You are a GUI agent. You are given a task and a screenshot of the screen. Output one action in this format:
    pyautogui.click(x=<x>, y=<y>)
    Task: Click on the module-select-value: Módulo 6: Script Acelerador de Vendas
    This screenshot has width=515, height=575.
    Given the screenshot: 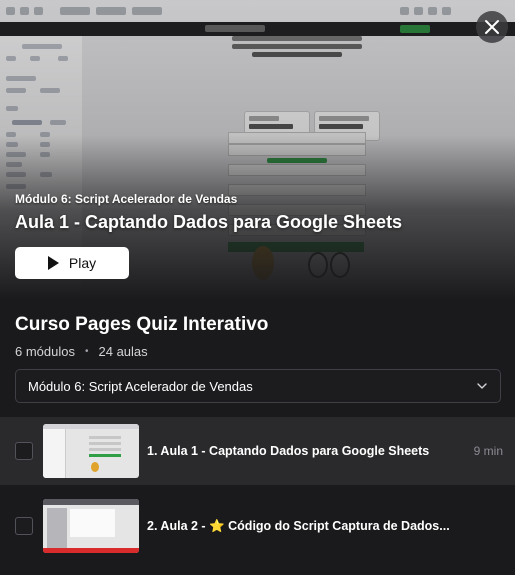 What is the action you would take?
    pyautogui.click(x=140, y=386)
    